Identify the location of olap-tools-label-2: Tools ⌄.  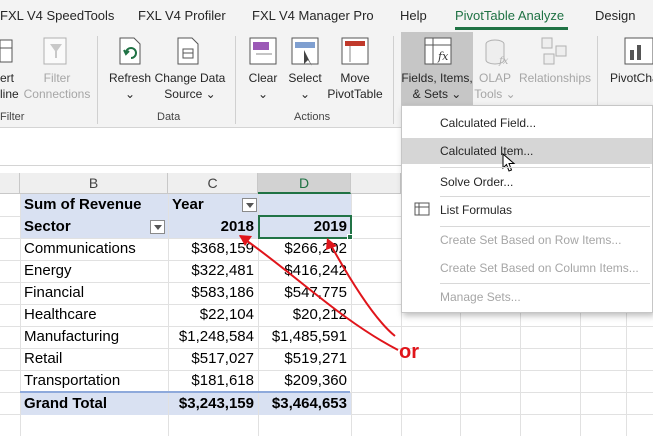
(495, 94).